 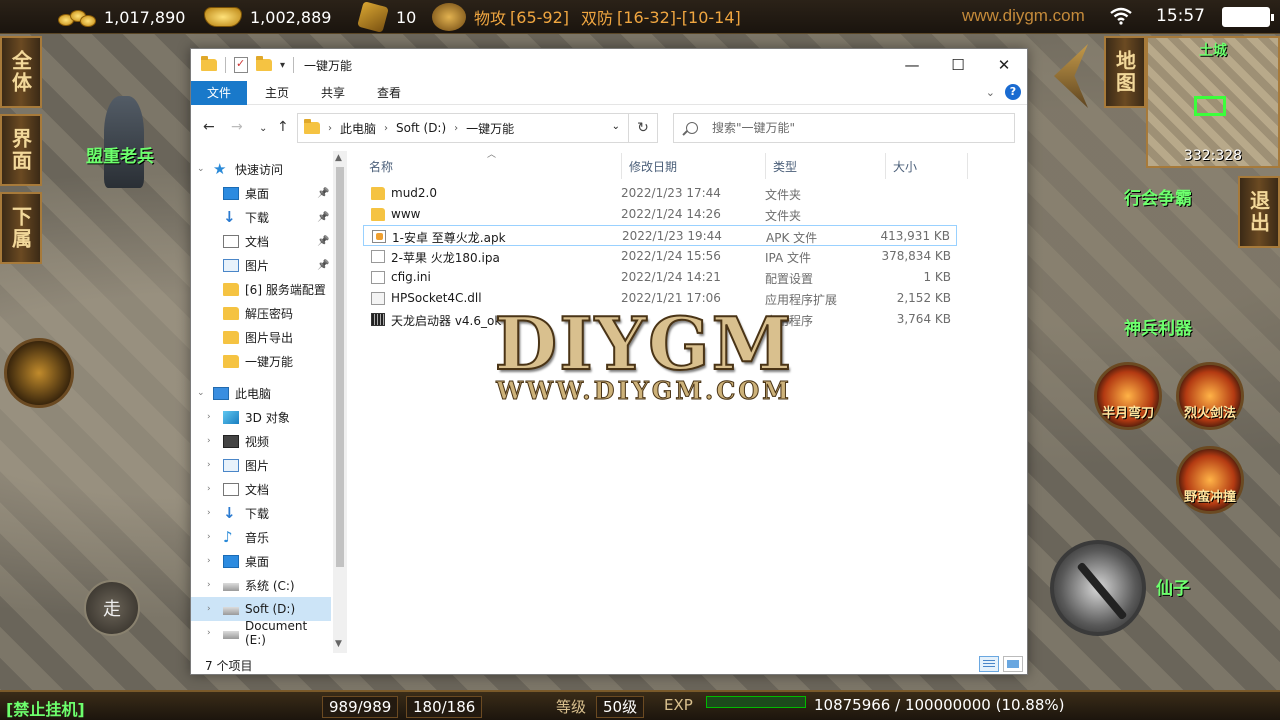 I want to click on scroll-up-icon: ▲, so click(x=338, y=158).